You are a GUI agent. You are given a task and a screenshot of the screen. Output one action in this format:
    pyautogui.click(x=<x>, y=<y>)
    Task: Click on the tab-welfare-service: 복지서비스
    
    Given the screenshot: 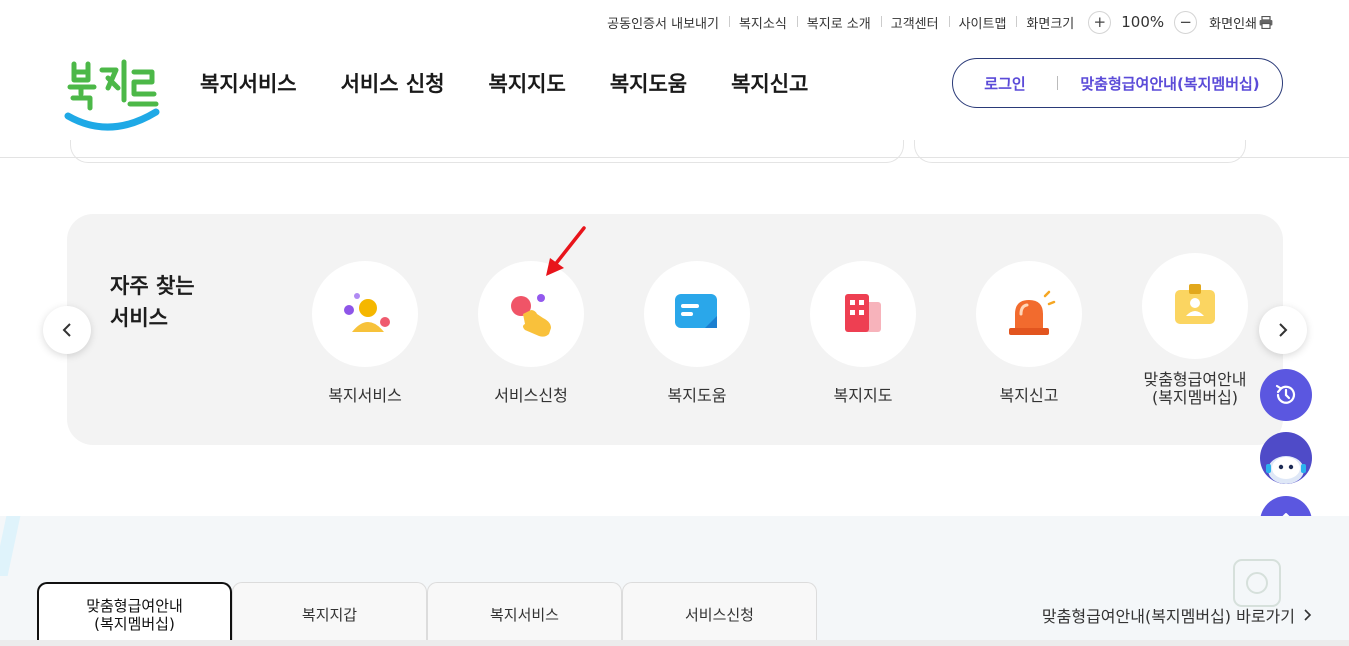 What is the action you would take?
    pyautogui.click(x=524, y=614)
    